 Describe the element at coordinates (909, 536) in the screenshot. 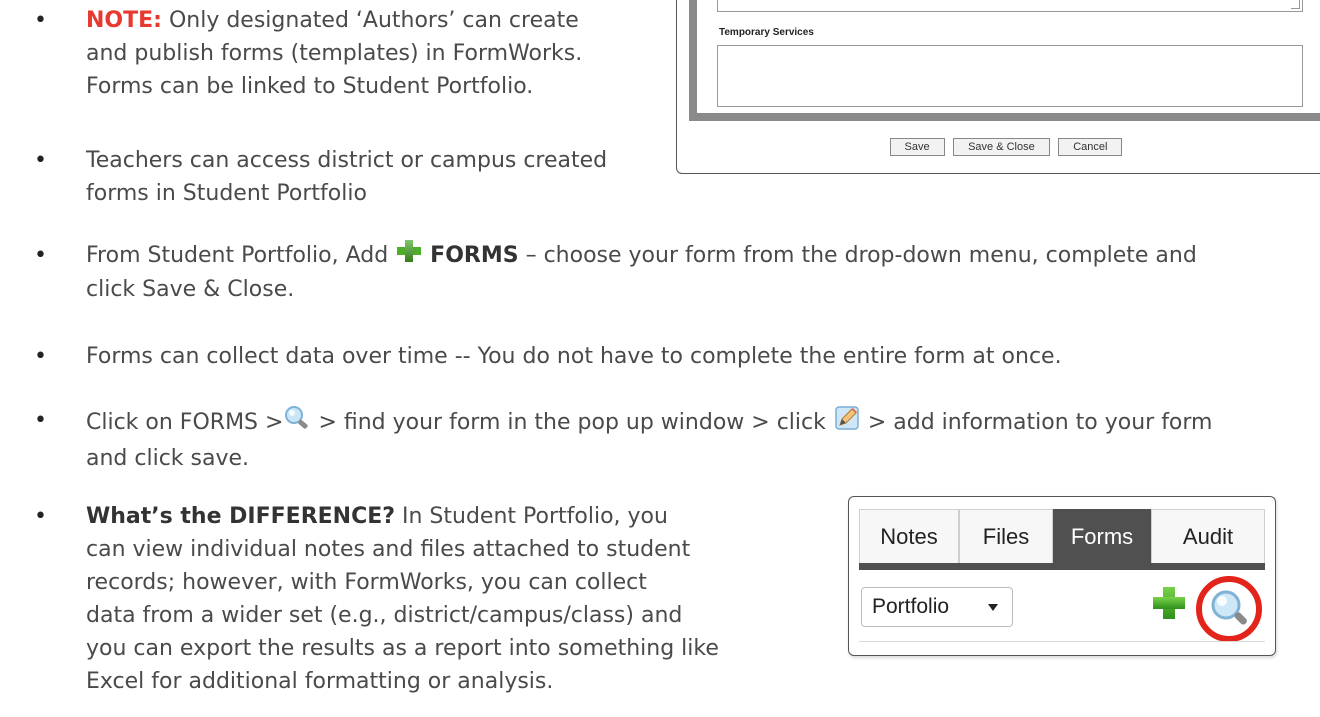

I see `tab-notes: Notes` at that location.